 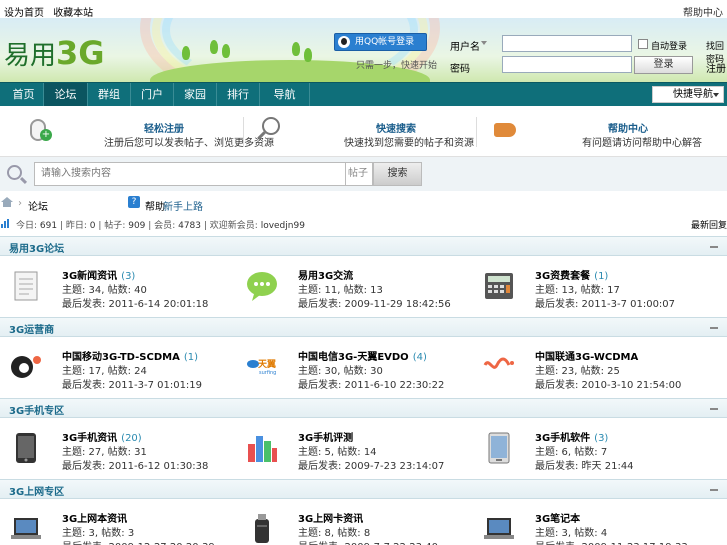 I want to click on help-icon: ?, so click(x=134, y=202).